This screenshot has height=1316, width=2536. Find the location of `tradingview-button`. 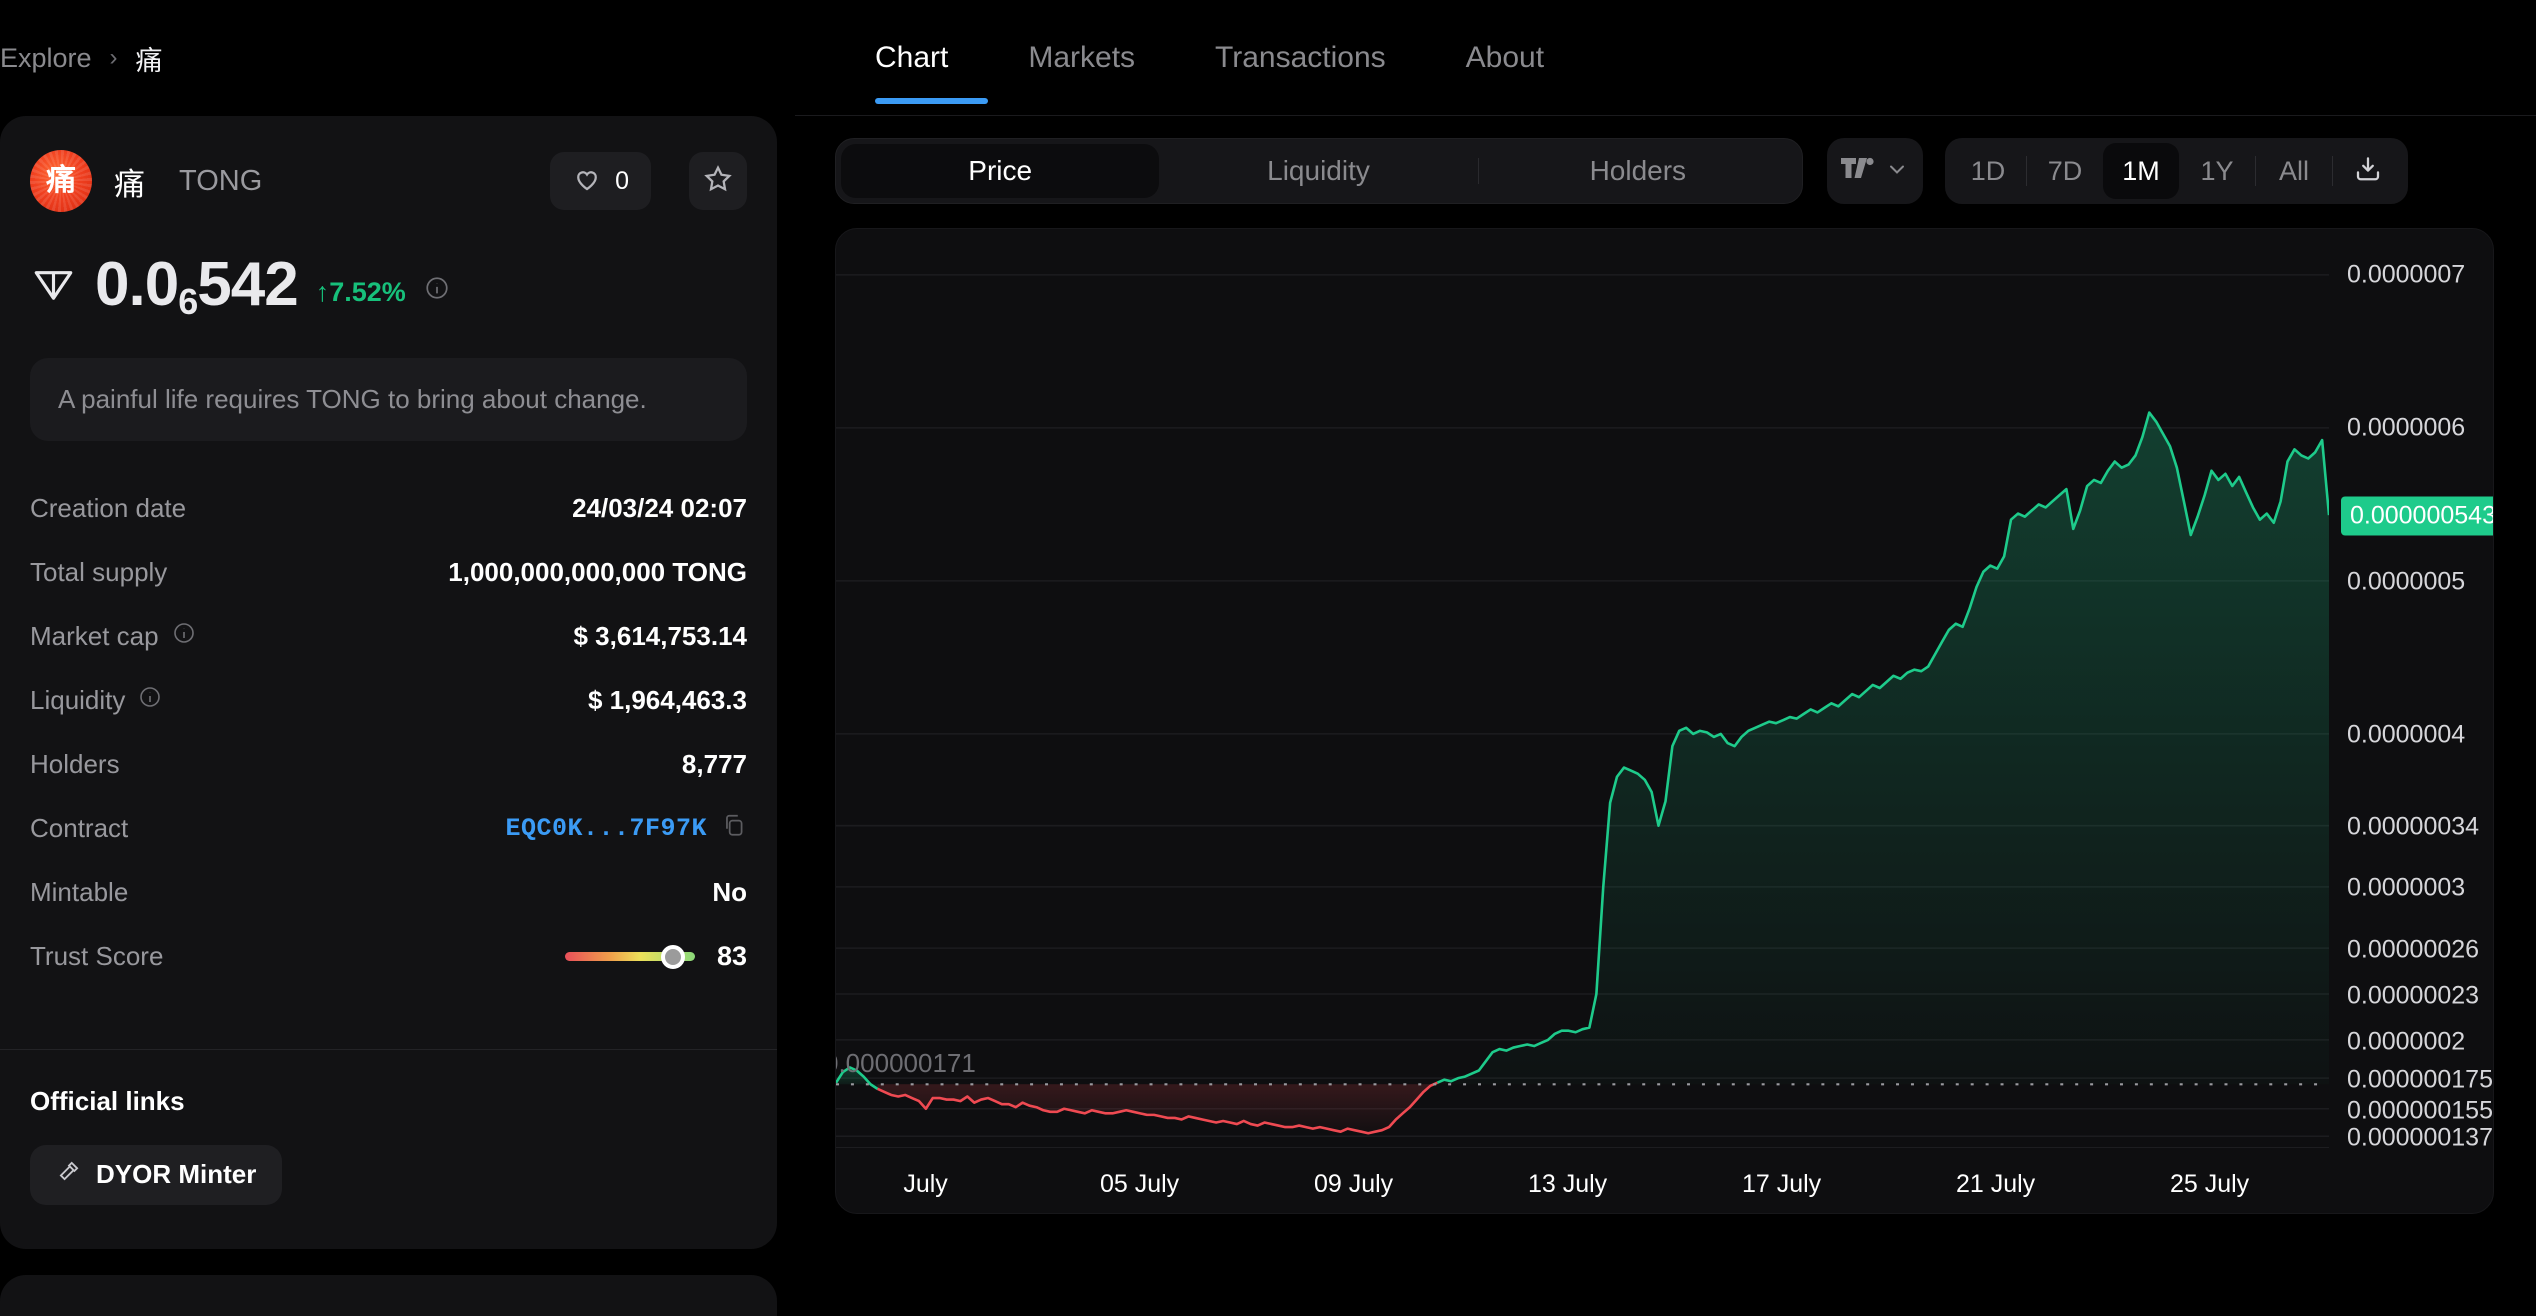

tradingview-button is located at coordinates (1875, 171).